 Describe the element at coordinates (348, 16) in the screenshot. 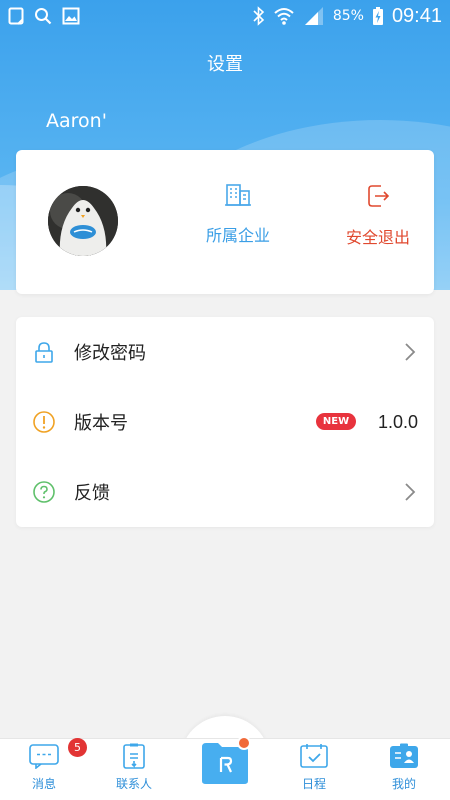

I see `battery-percentage: 85%` at that location.